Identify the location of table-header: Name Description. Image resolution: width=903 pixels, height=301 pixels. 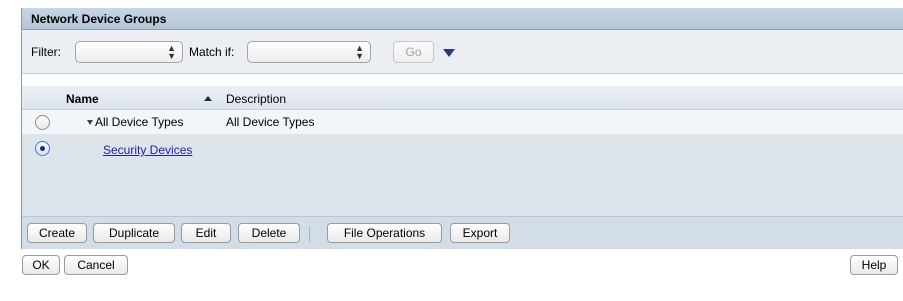
(462, 98).